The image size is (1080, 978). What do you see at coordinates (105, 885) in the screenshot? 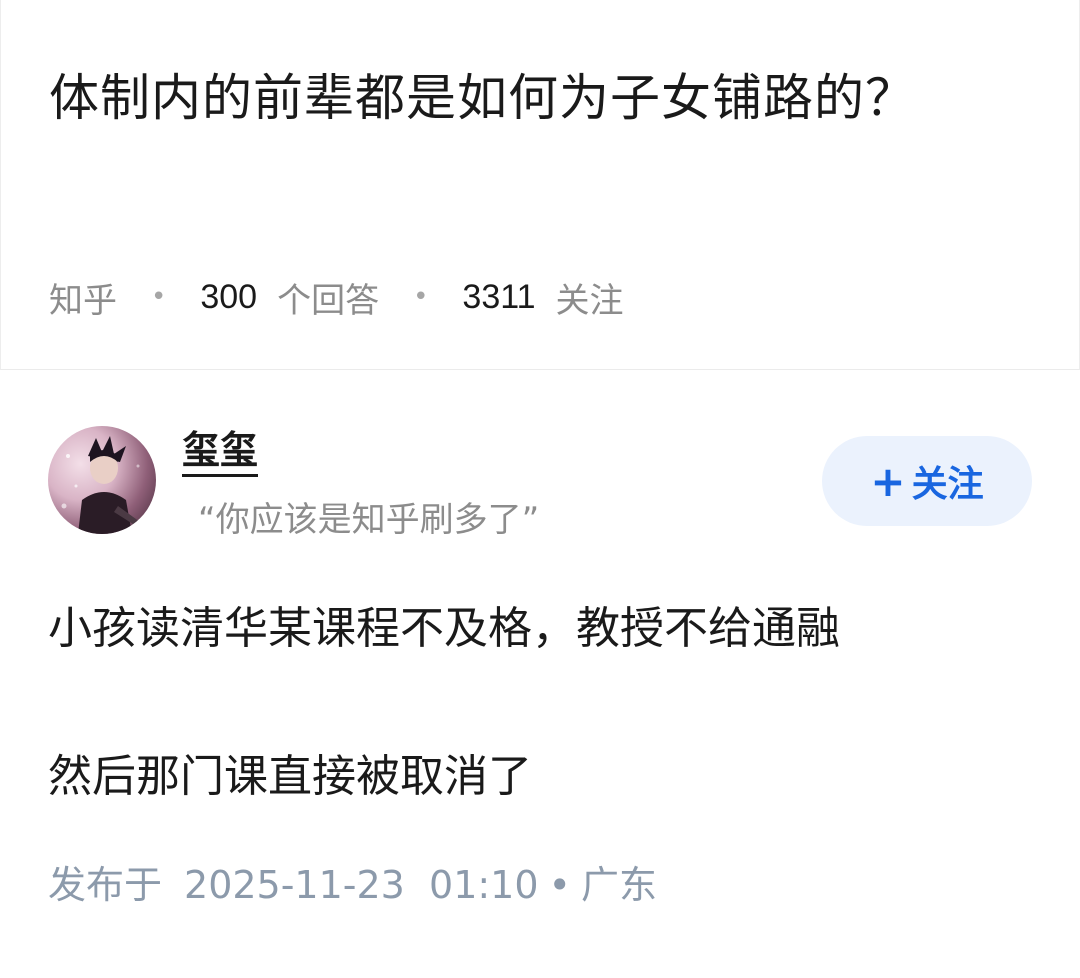
I see `published-label: 发布于` at bounding box center [105, 885].